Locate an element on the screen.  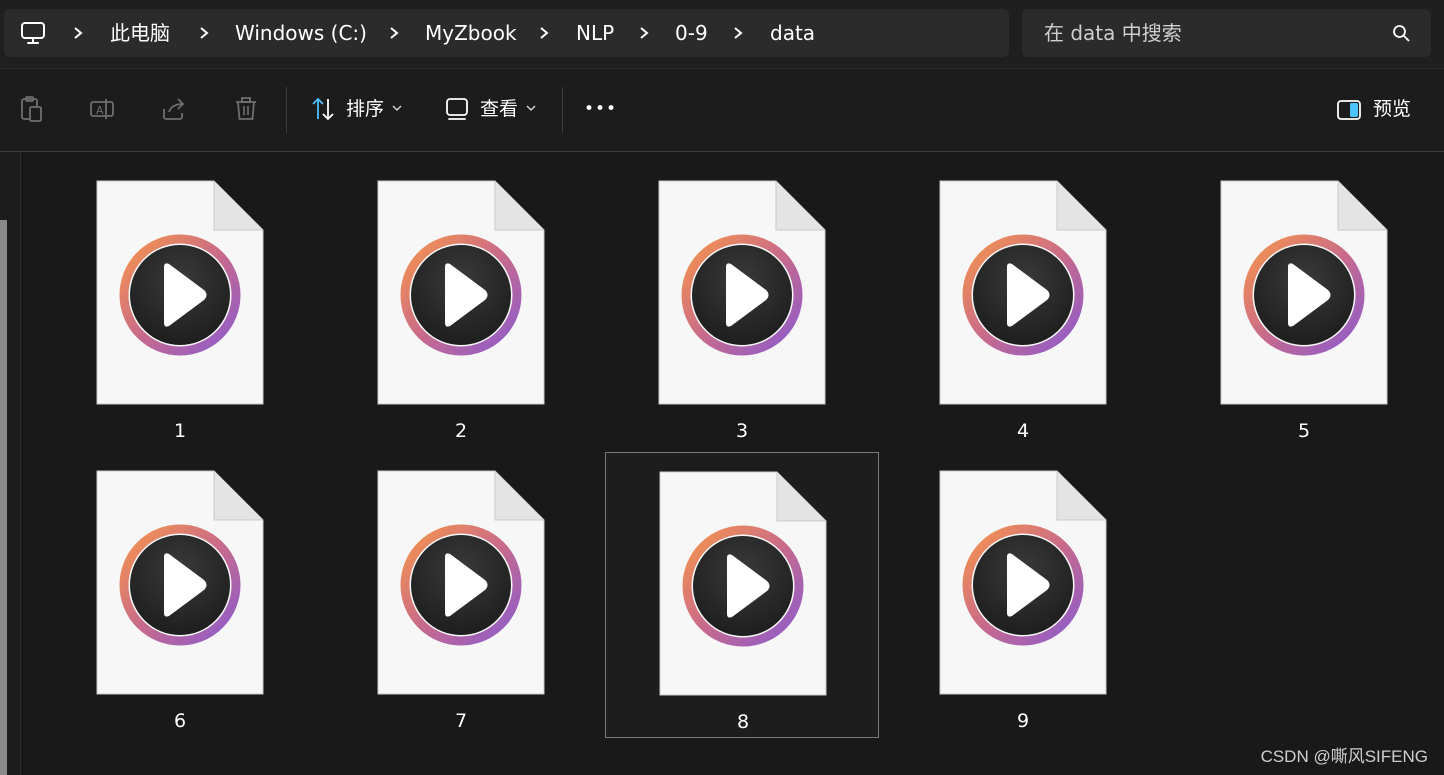
svg-text: A is located at coordinates (100, 110).